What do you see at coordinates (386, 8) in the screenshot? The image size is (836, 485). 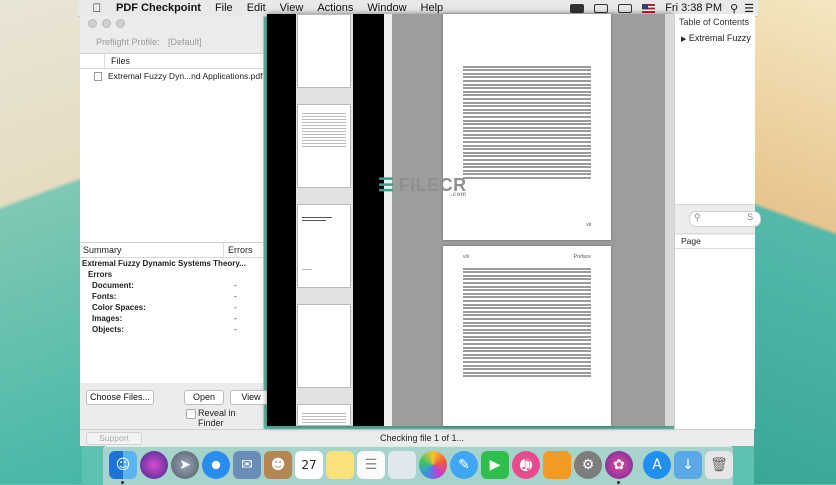 I see `menu-window: Window` at bounding box center [386, 8].